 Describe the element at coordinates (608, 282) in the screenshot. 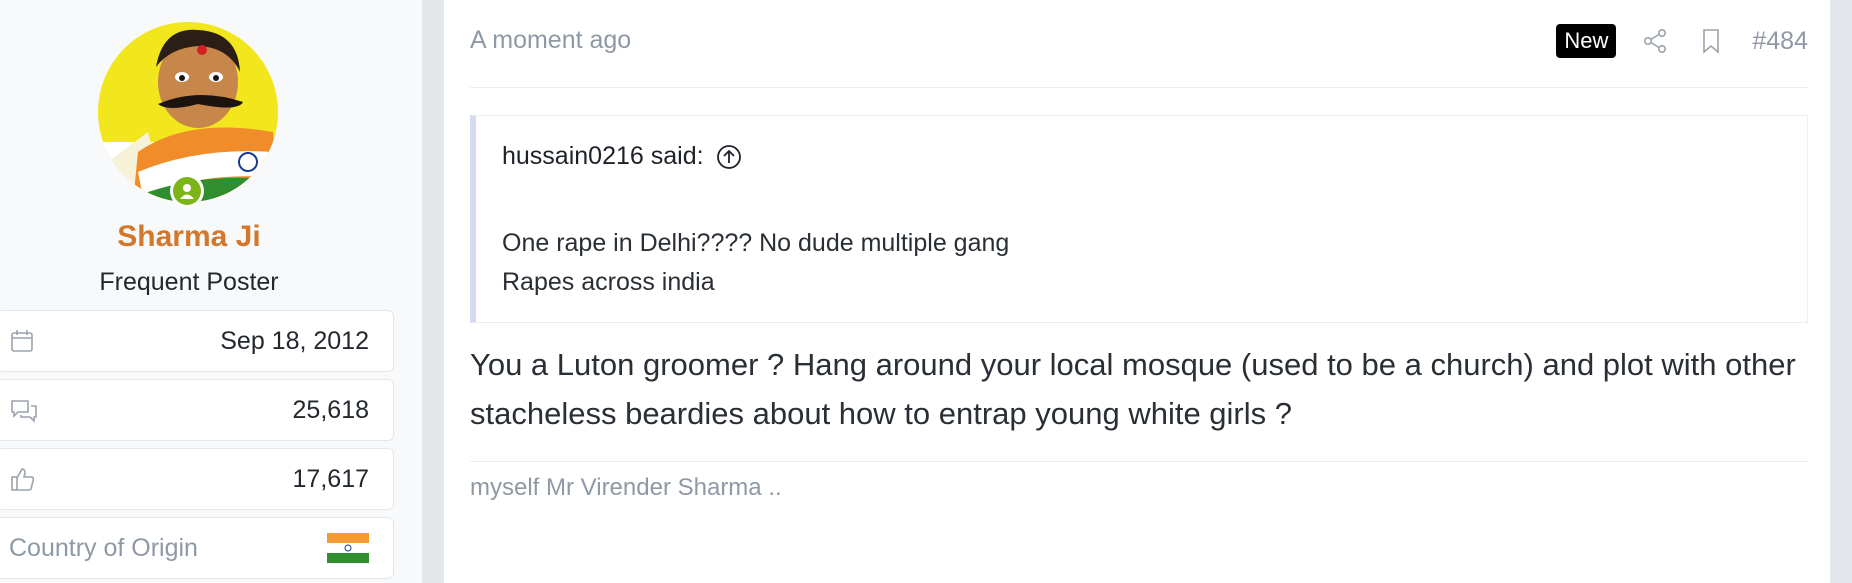

I see `quote-line: Rapes across india` at that location.